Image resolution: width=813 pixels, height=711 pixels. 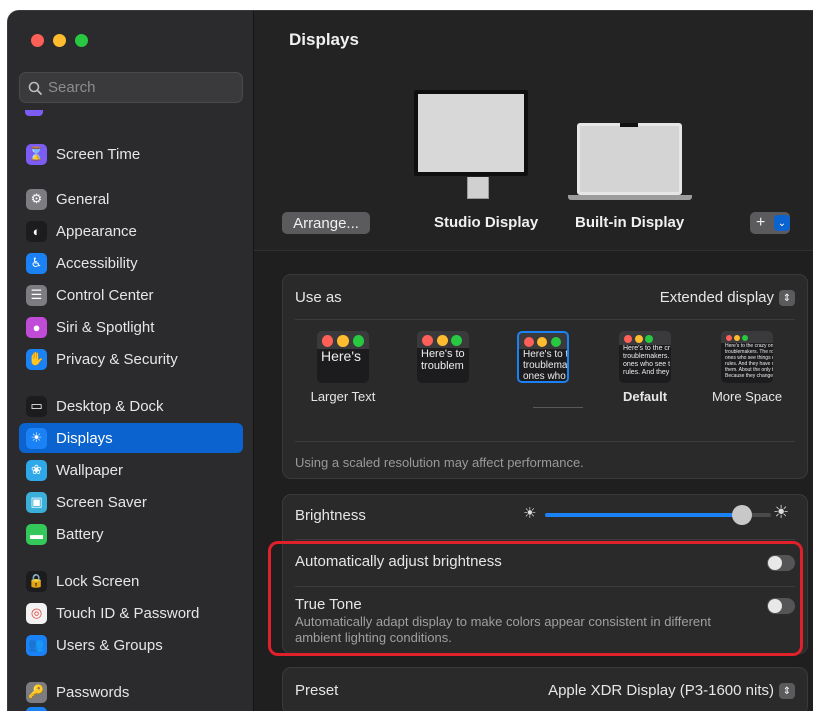 What do you see at coordinates (629, 159) in the screenshot?
I see `builtin-display-preview` at bounding box center [629, 159].